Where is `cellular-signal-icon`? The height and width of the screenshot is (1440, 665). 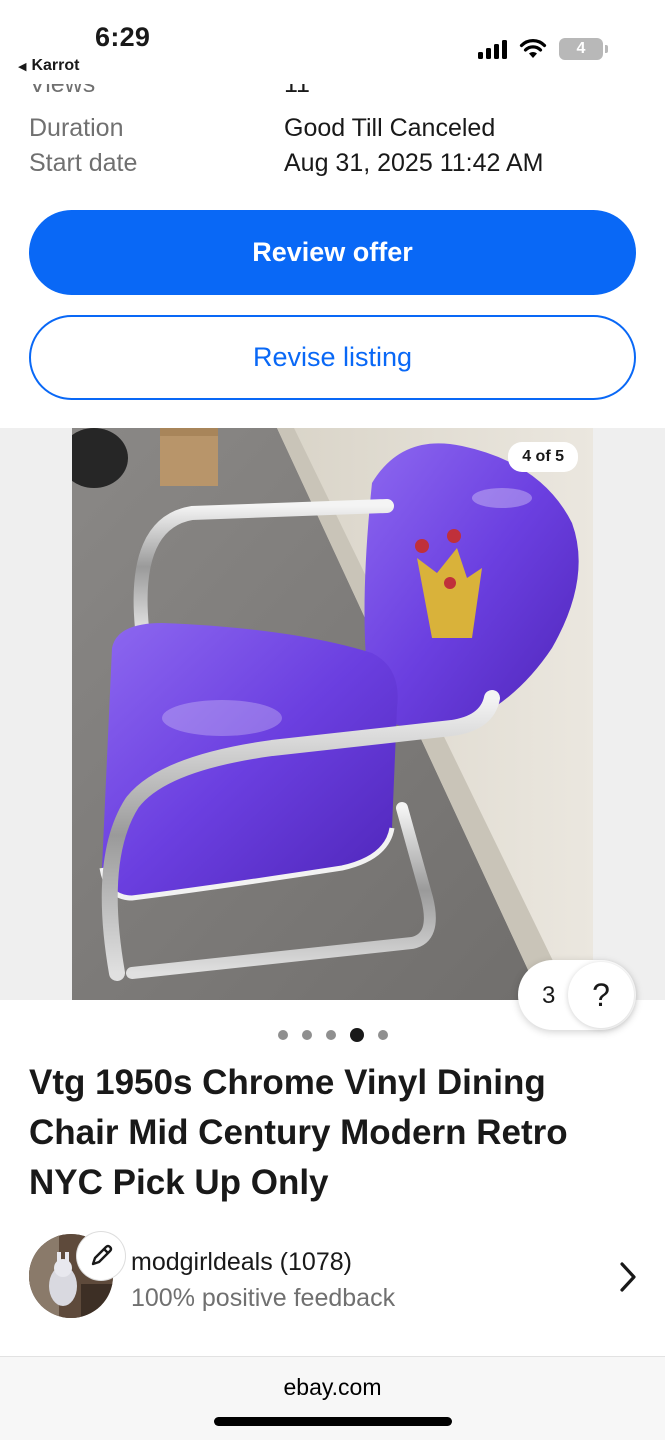
cellular-signal-icon is located at coordinates (492, 49).